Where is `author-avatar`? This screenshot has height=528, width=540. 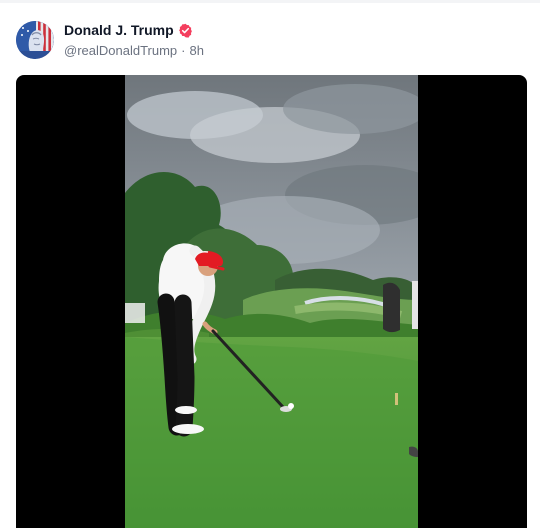 author-avatar is located at coordinates (35, 40).